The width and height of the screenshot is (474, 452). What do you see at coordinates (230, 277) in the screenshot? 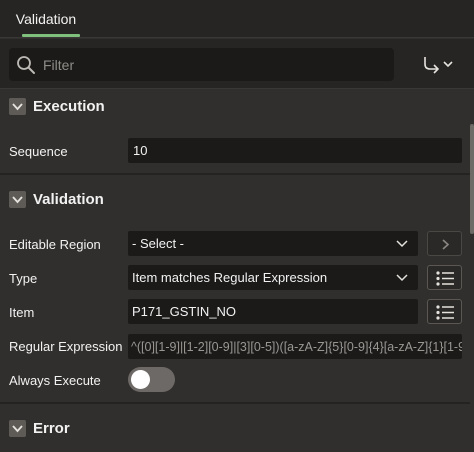
I see `type-value: Item matches Regular Expression` at bounding box center [230, 277].